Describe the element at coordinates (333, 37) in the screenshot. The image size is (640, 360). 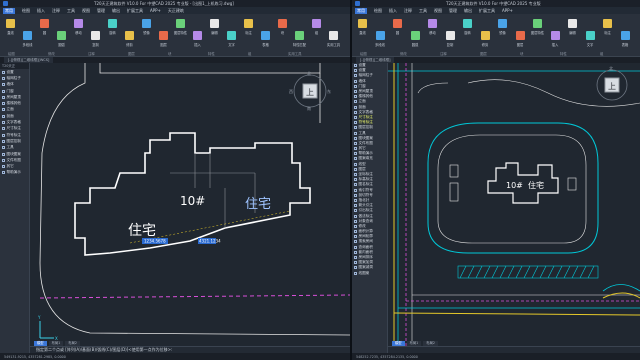
I see `ribbon-button: 实用工具` at that location.